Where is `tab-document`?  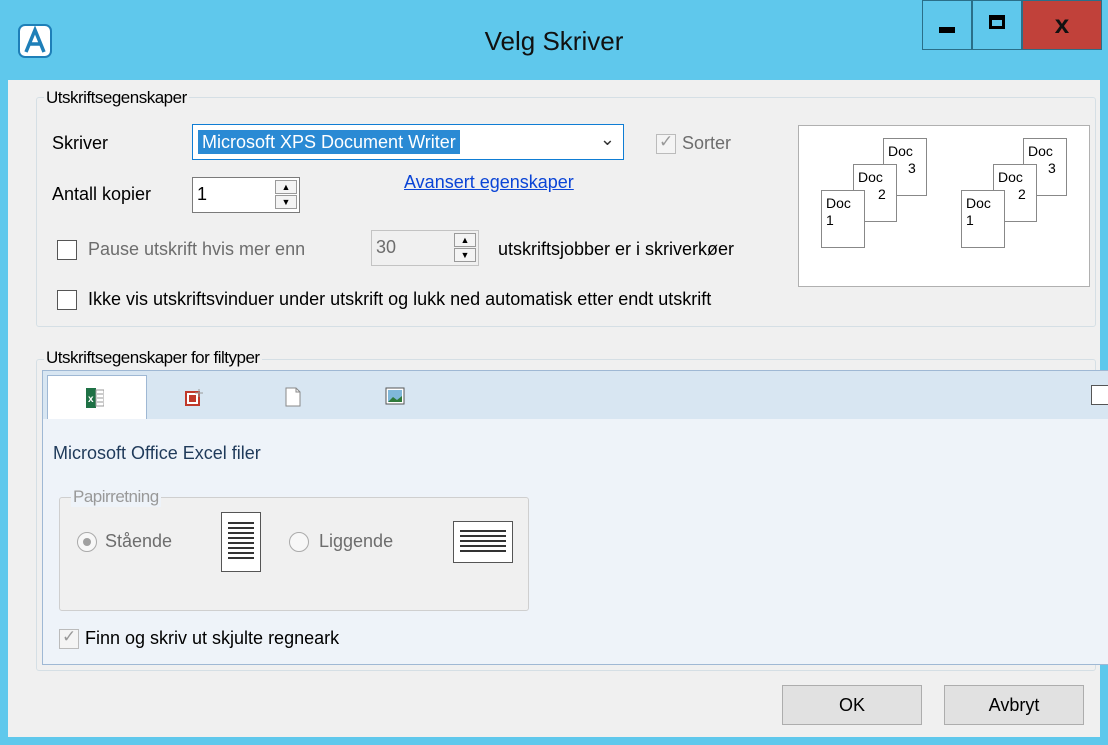
tab-document is located at coordinates (297, 398).